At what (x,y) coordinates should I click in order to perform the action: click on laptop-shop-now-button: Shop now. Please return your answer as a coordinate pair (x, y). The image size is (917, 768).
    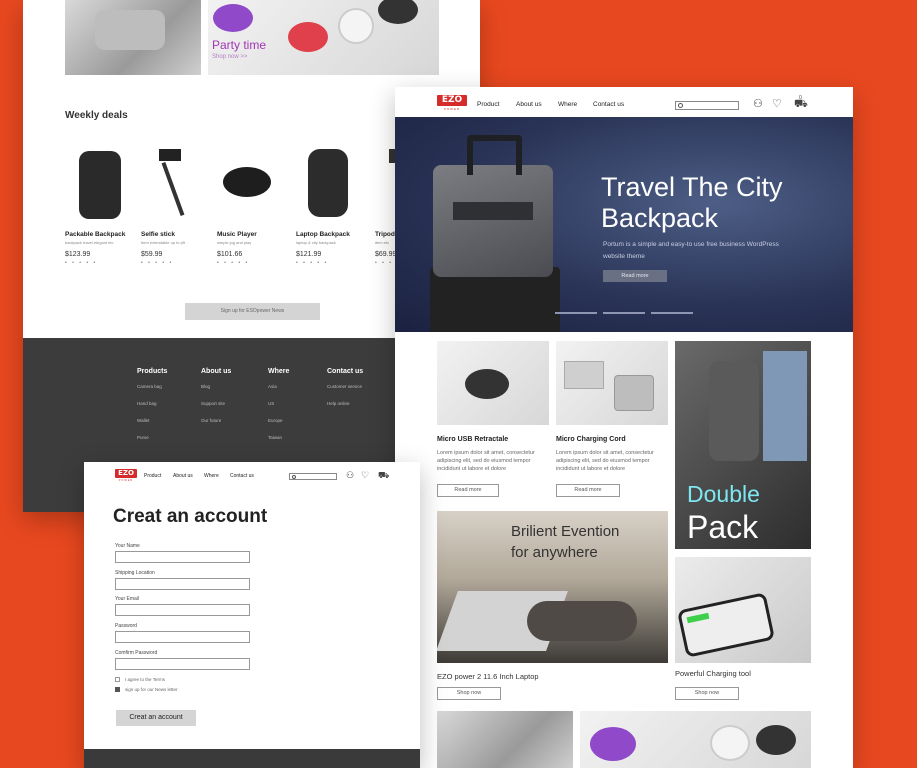
    Looking at the image, I should click on (469, 693).